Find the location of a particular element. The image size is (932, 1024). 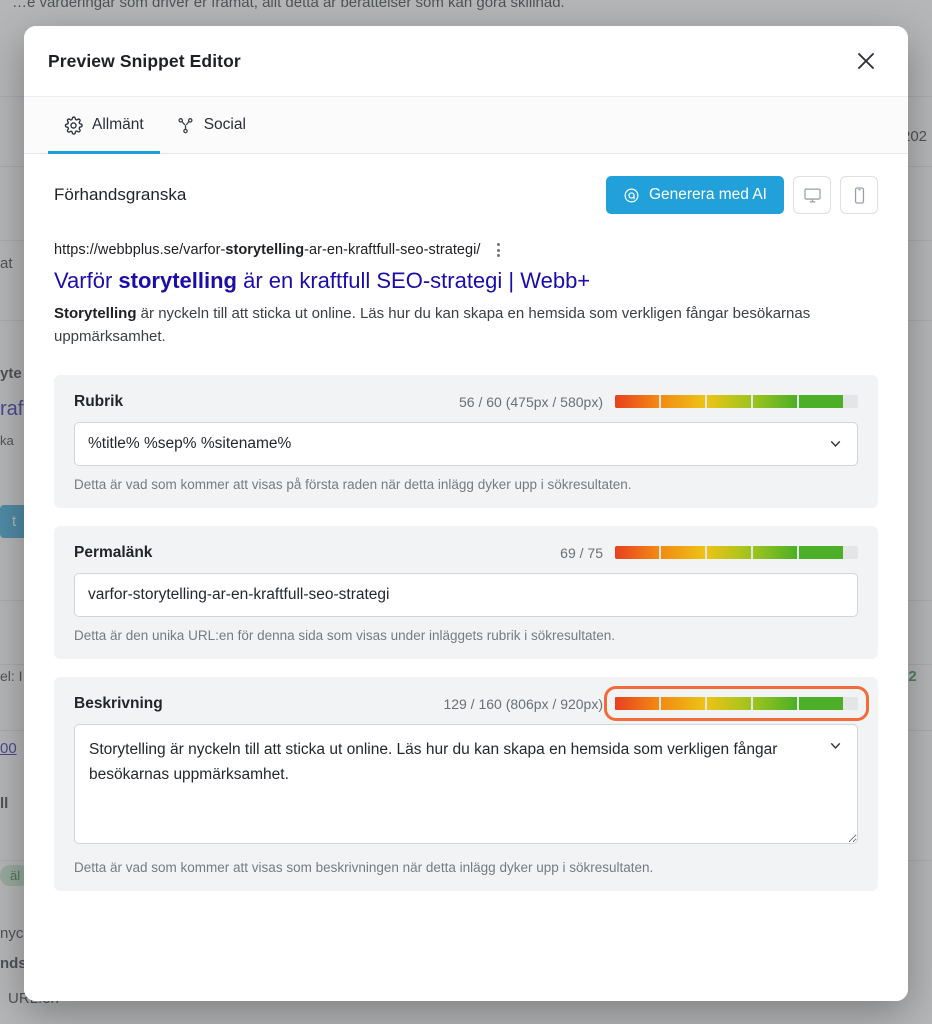

tab-social: Social is located at coordinates (211, 125).